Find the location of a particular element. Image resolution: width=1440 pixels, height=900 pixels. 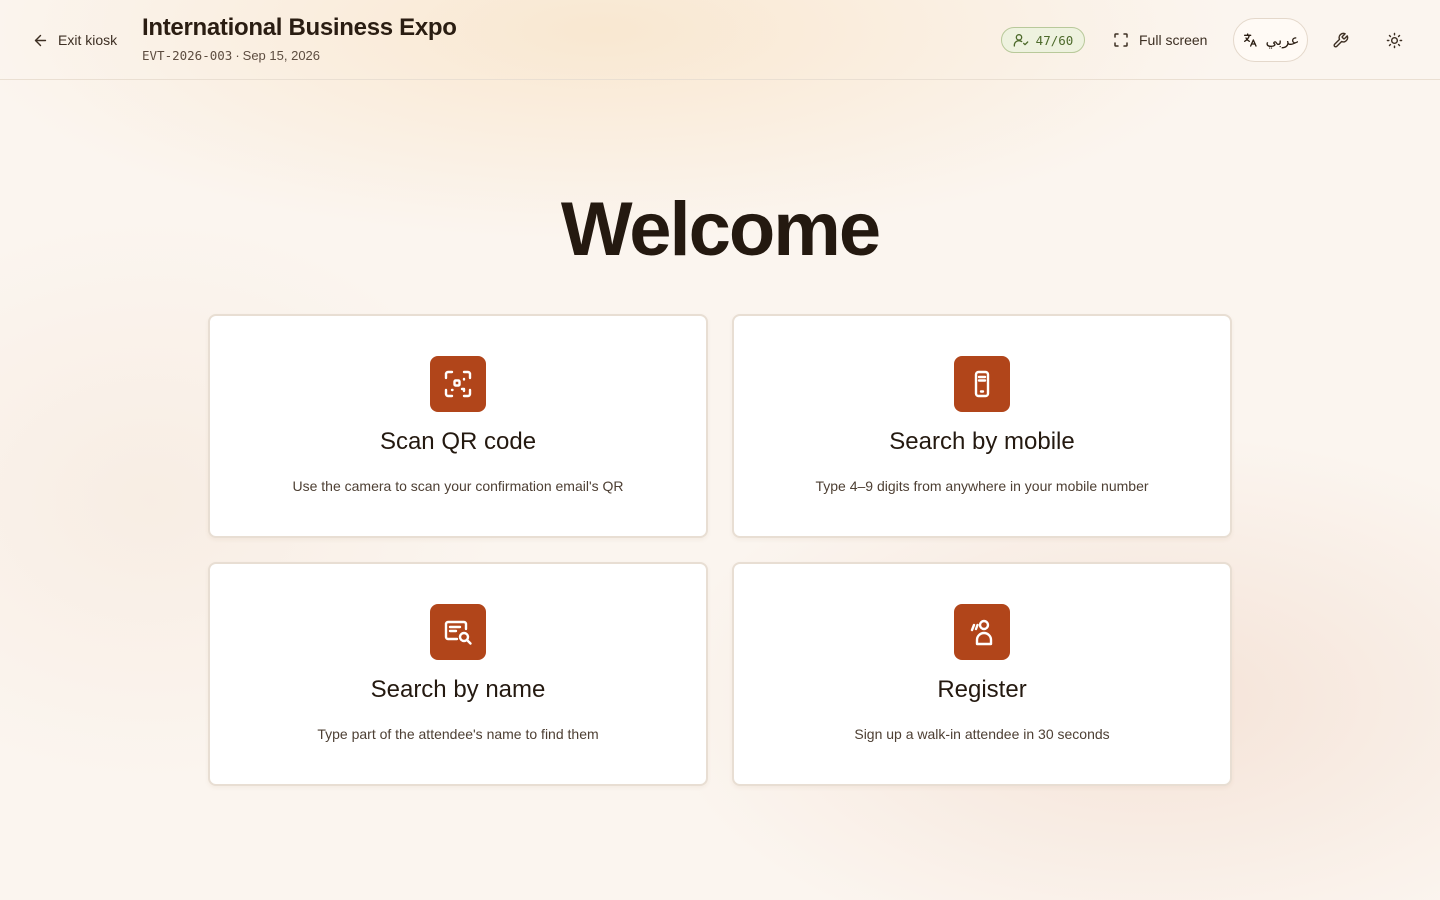

user-check-icon is located at coordinates (1021, 40).